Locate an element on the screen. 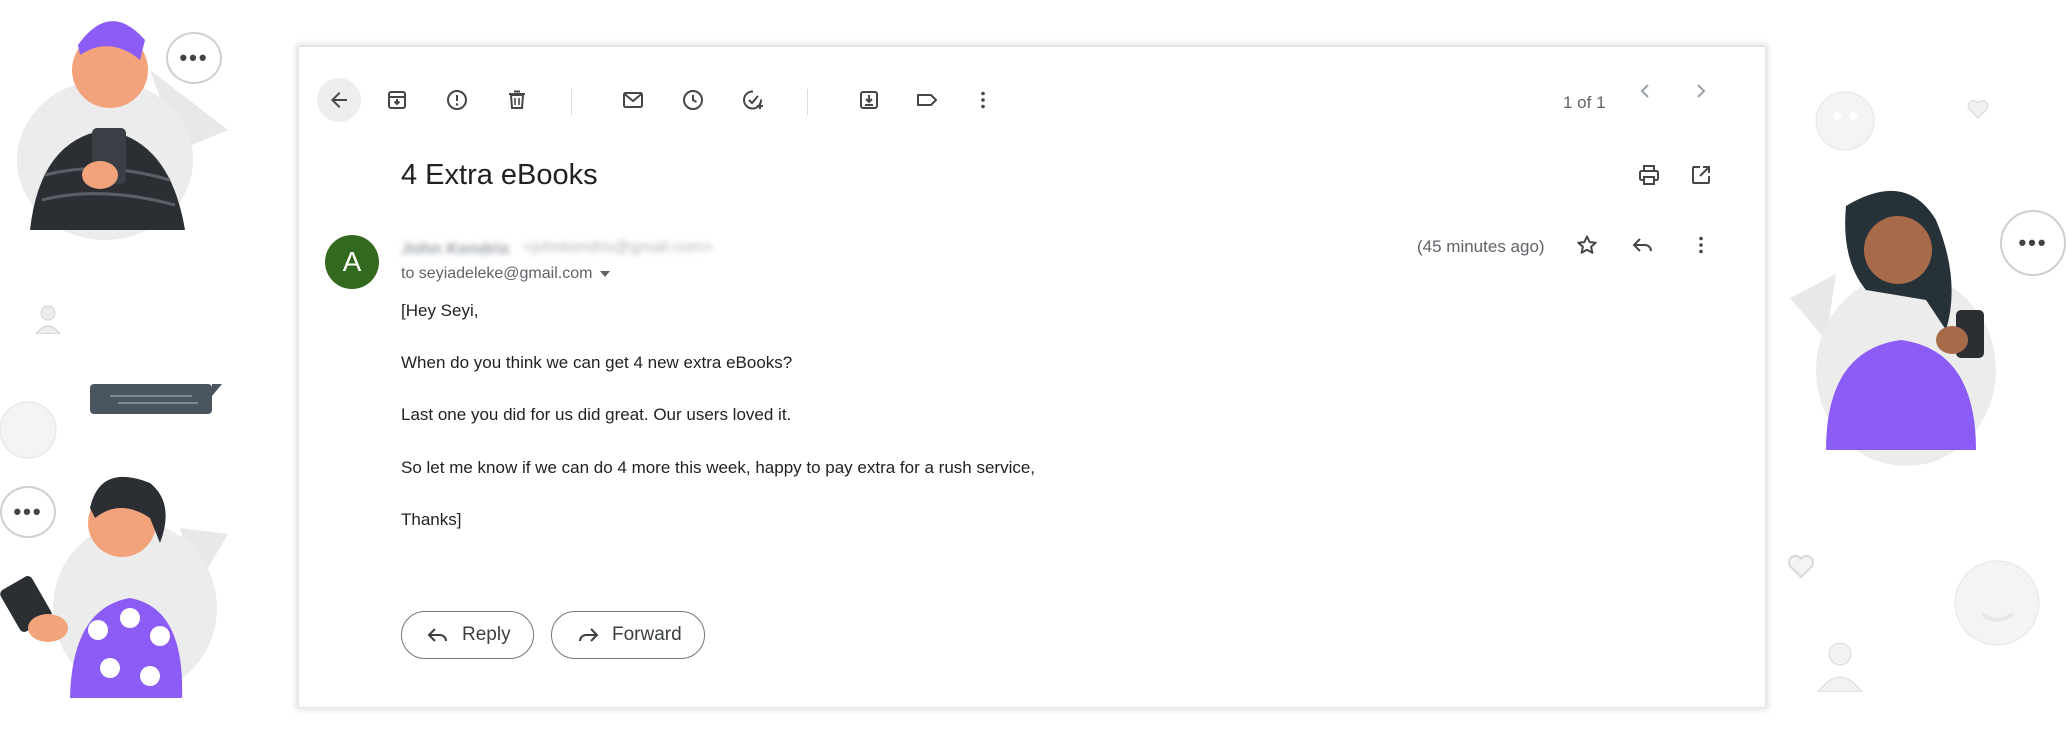 The width and height of the screenshot is (2069, 752). add-to-tasks-icon is located at coordinates (753, 100).